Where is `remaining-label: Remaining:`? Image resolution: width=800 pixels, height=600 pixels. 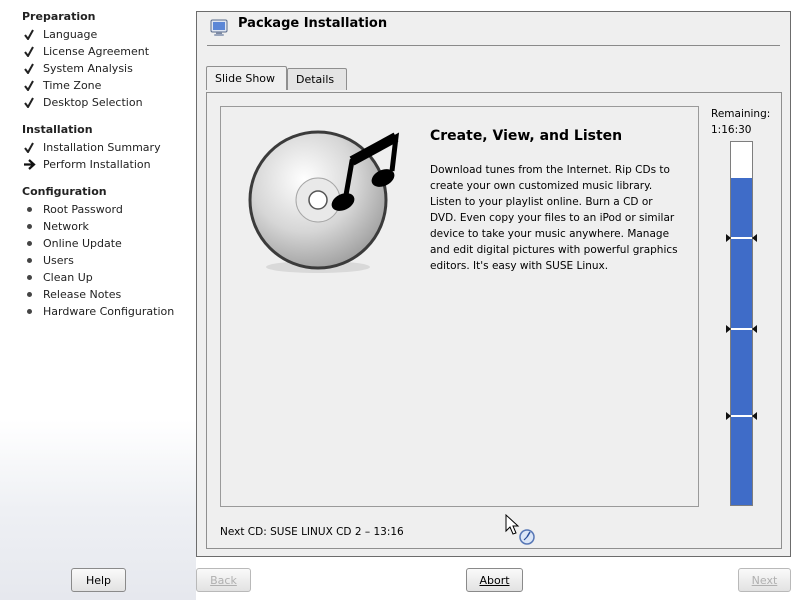 remaining-label: Remaining: is located at coordinates (741, 114).